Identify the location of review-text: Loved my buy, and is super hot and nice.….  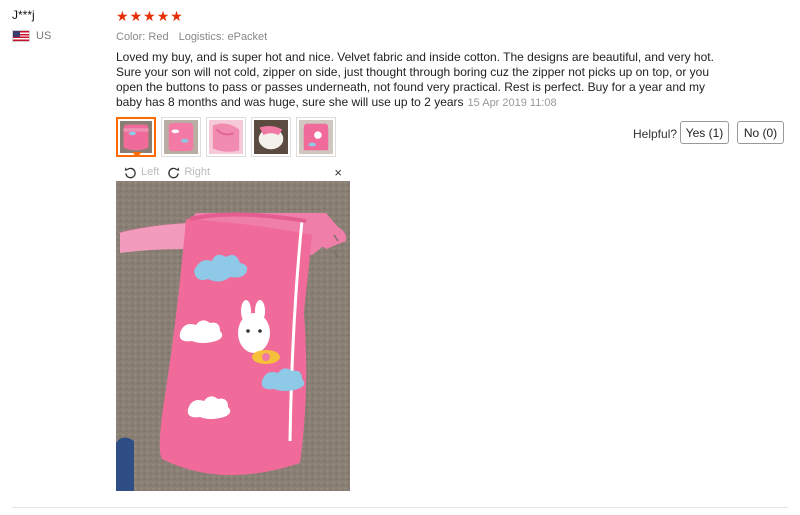
(415, 79).